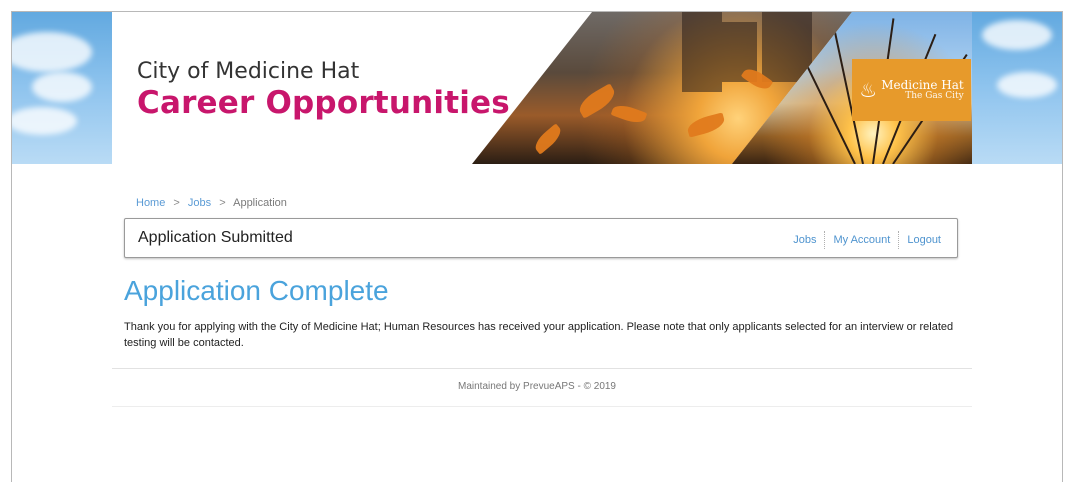  Describe the element at coordinates (804, 240) in the screenshot. I see `nav-jobs-link: Jobs` at that location.